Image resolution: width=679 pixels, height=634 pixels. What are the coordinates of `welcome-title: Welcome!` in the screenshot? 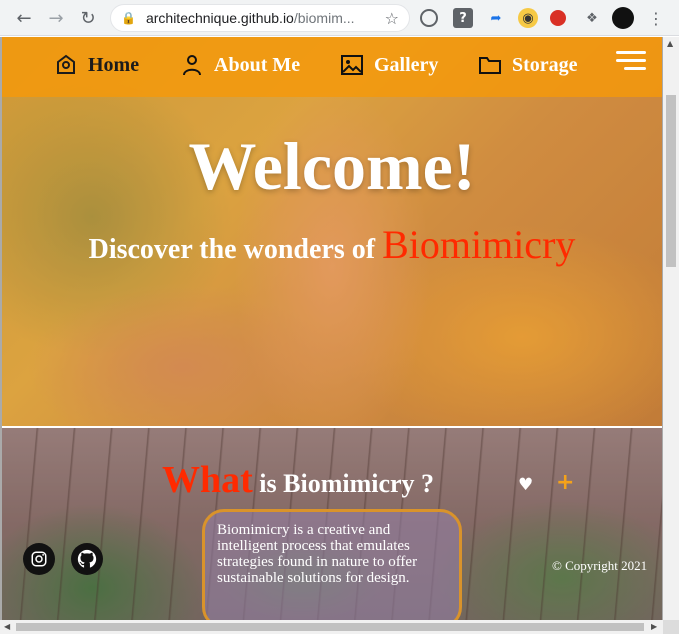 It's located at (332, 166).